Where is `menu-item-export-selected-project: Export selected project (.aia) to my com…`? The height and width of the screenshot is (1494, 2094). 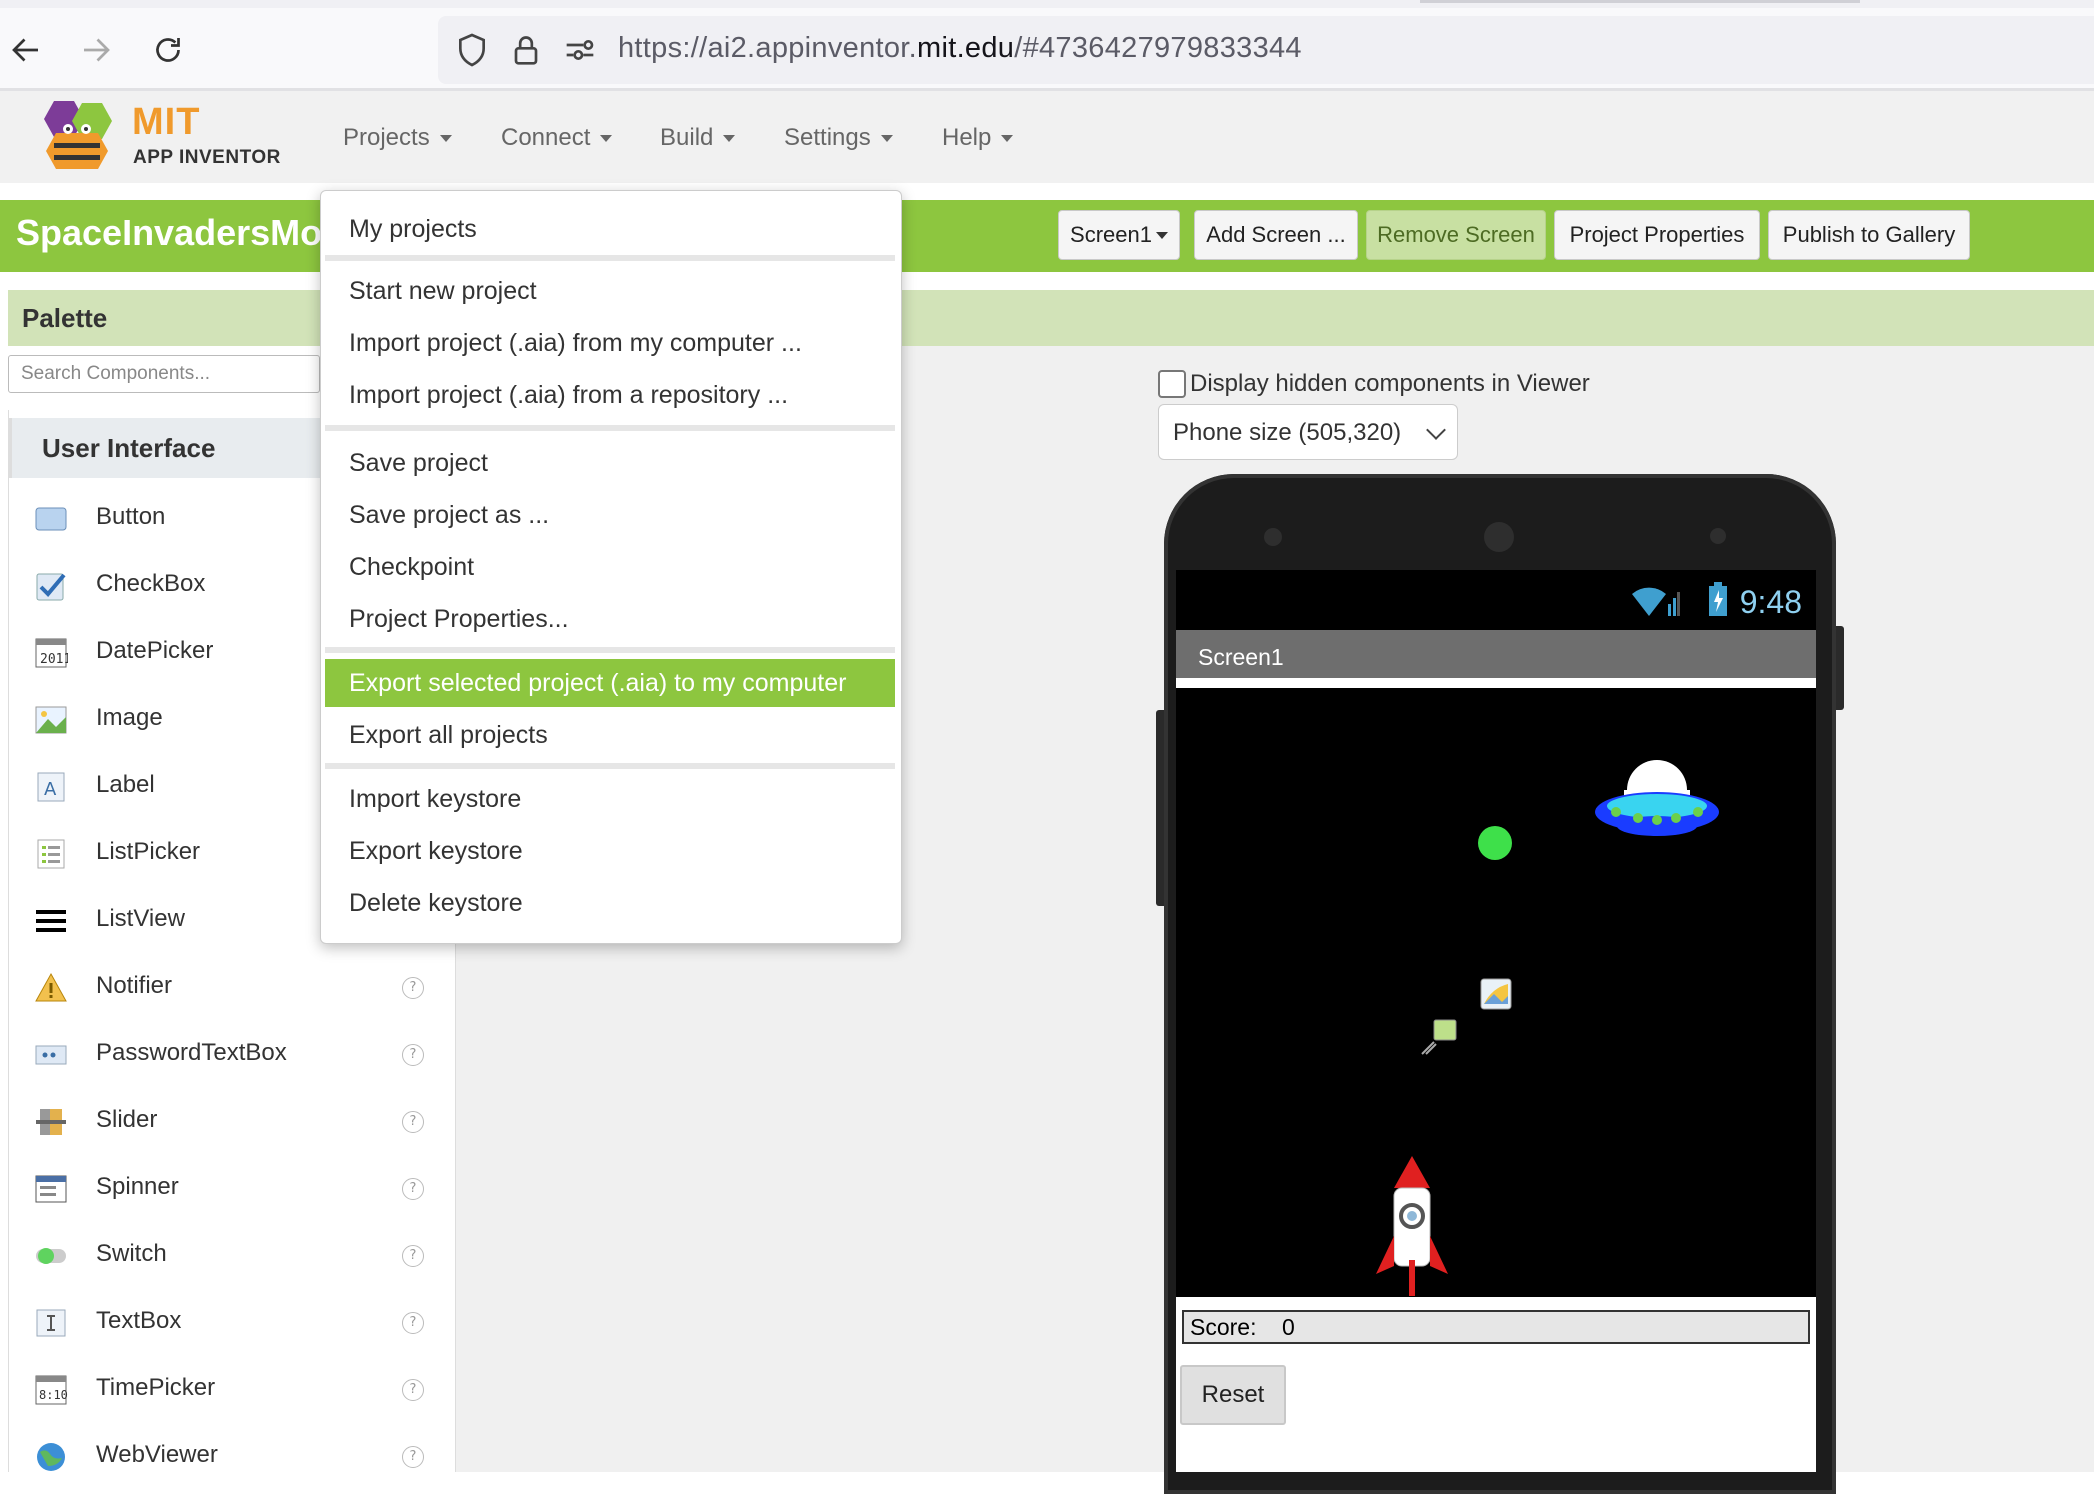
menu-item-export-selected-project: Export selected project (.aia) to my com… is located at coordinates (610, 683).